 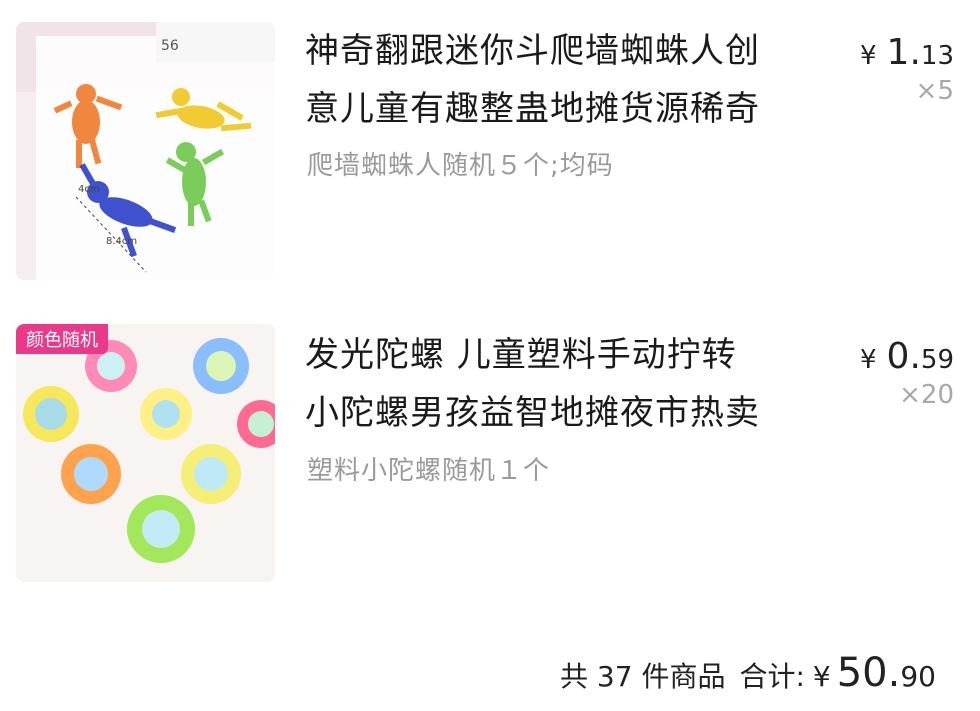 What do you see at coordinates (903, 52) in the screenshot?
I see `price-integer: 1.` at bounding box center [903, 52].